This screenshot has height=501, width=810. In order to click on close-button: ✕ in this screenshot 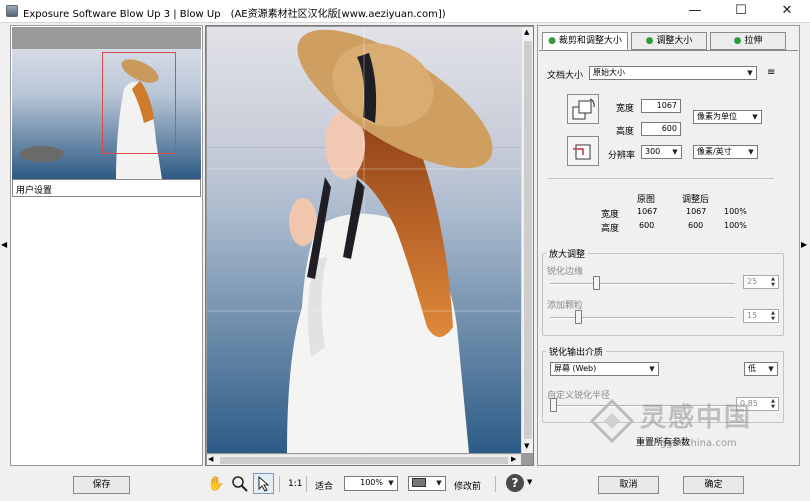, I will do `click(787, 11)`.